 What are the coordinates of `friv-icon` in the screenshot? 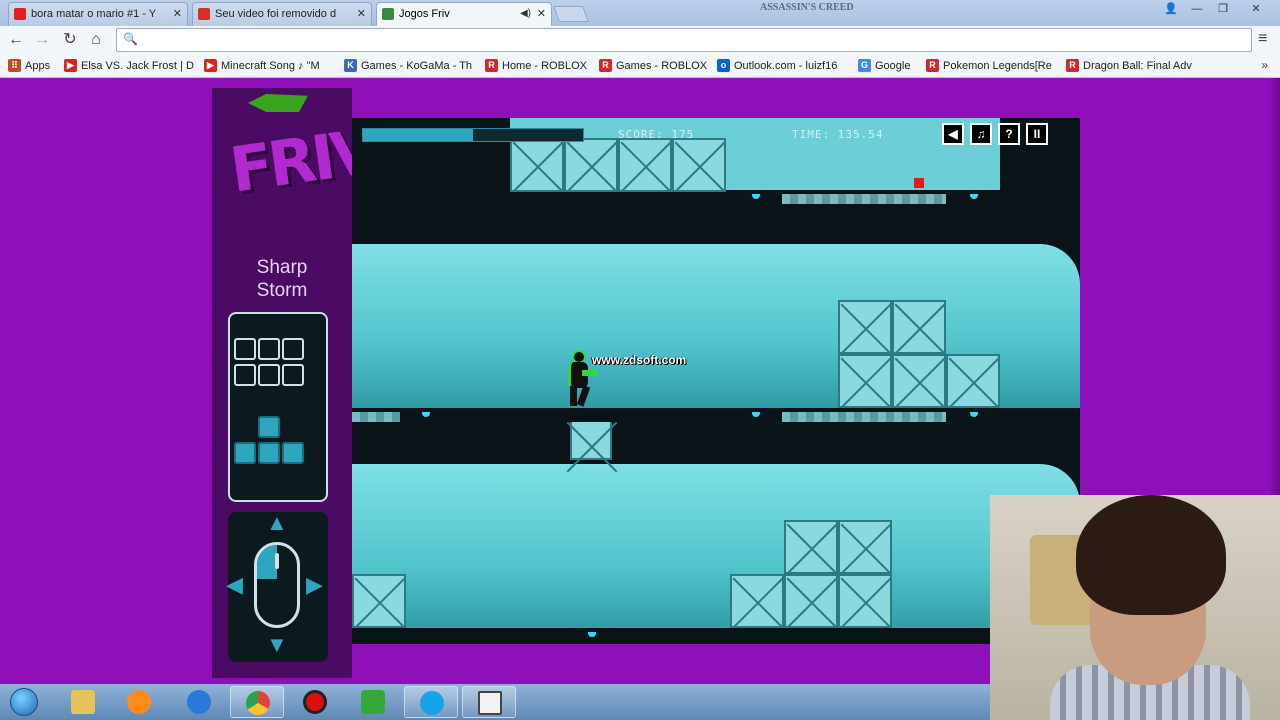 It's located at (388, 14).